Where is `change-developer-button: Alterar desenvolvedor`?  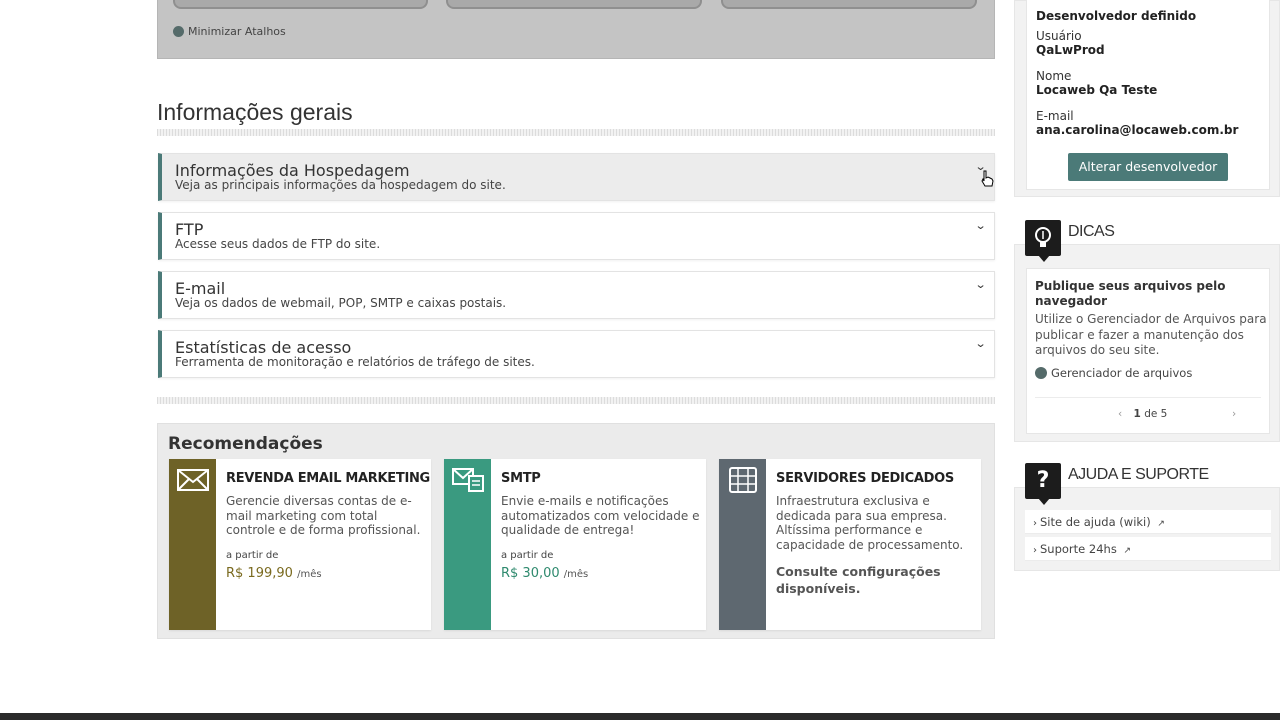 change-developer-button: Alterar desenvolvedor is located at coordinates (1148, 167).